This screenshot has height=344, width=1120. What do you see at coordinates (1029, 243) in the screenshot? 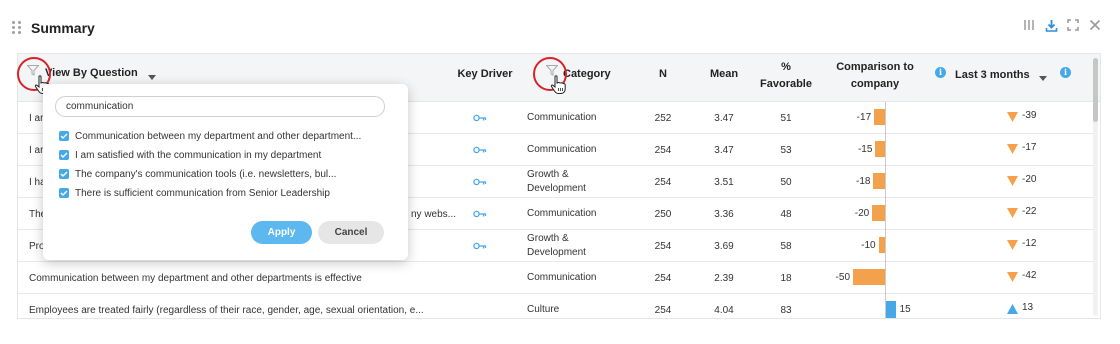
I see `trend-value: -12` at bounding box center [1029, 243].